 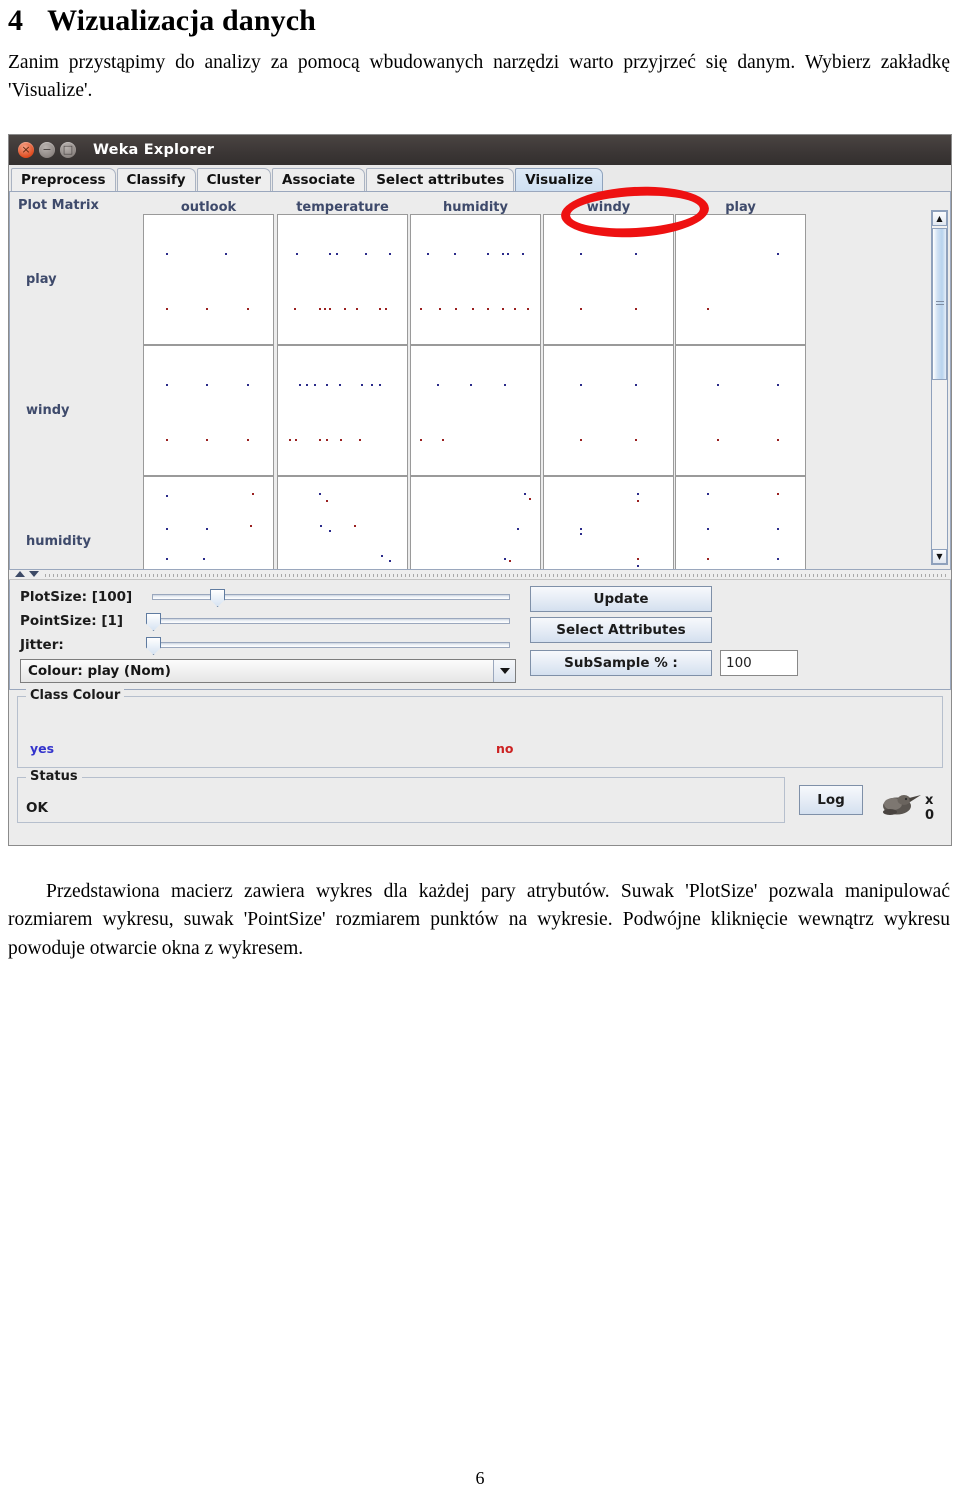 What do you see at coordinates (342, 279) in the screenshot?
I see `scatter-cell-play-vs-temperature` at bounding box center [342, 279].